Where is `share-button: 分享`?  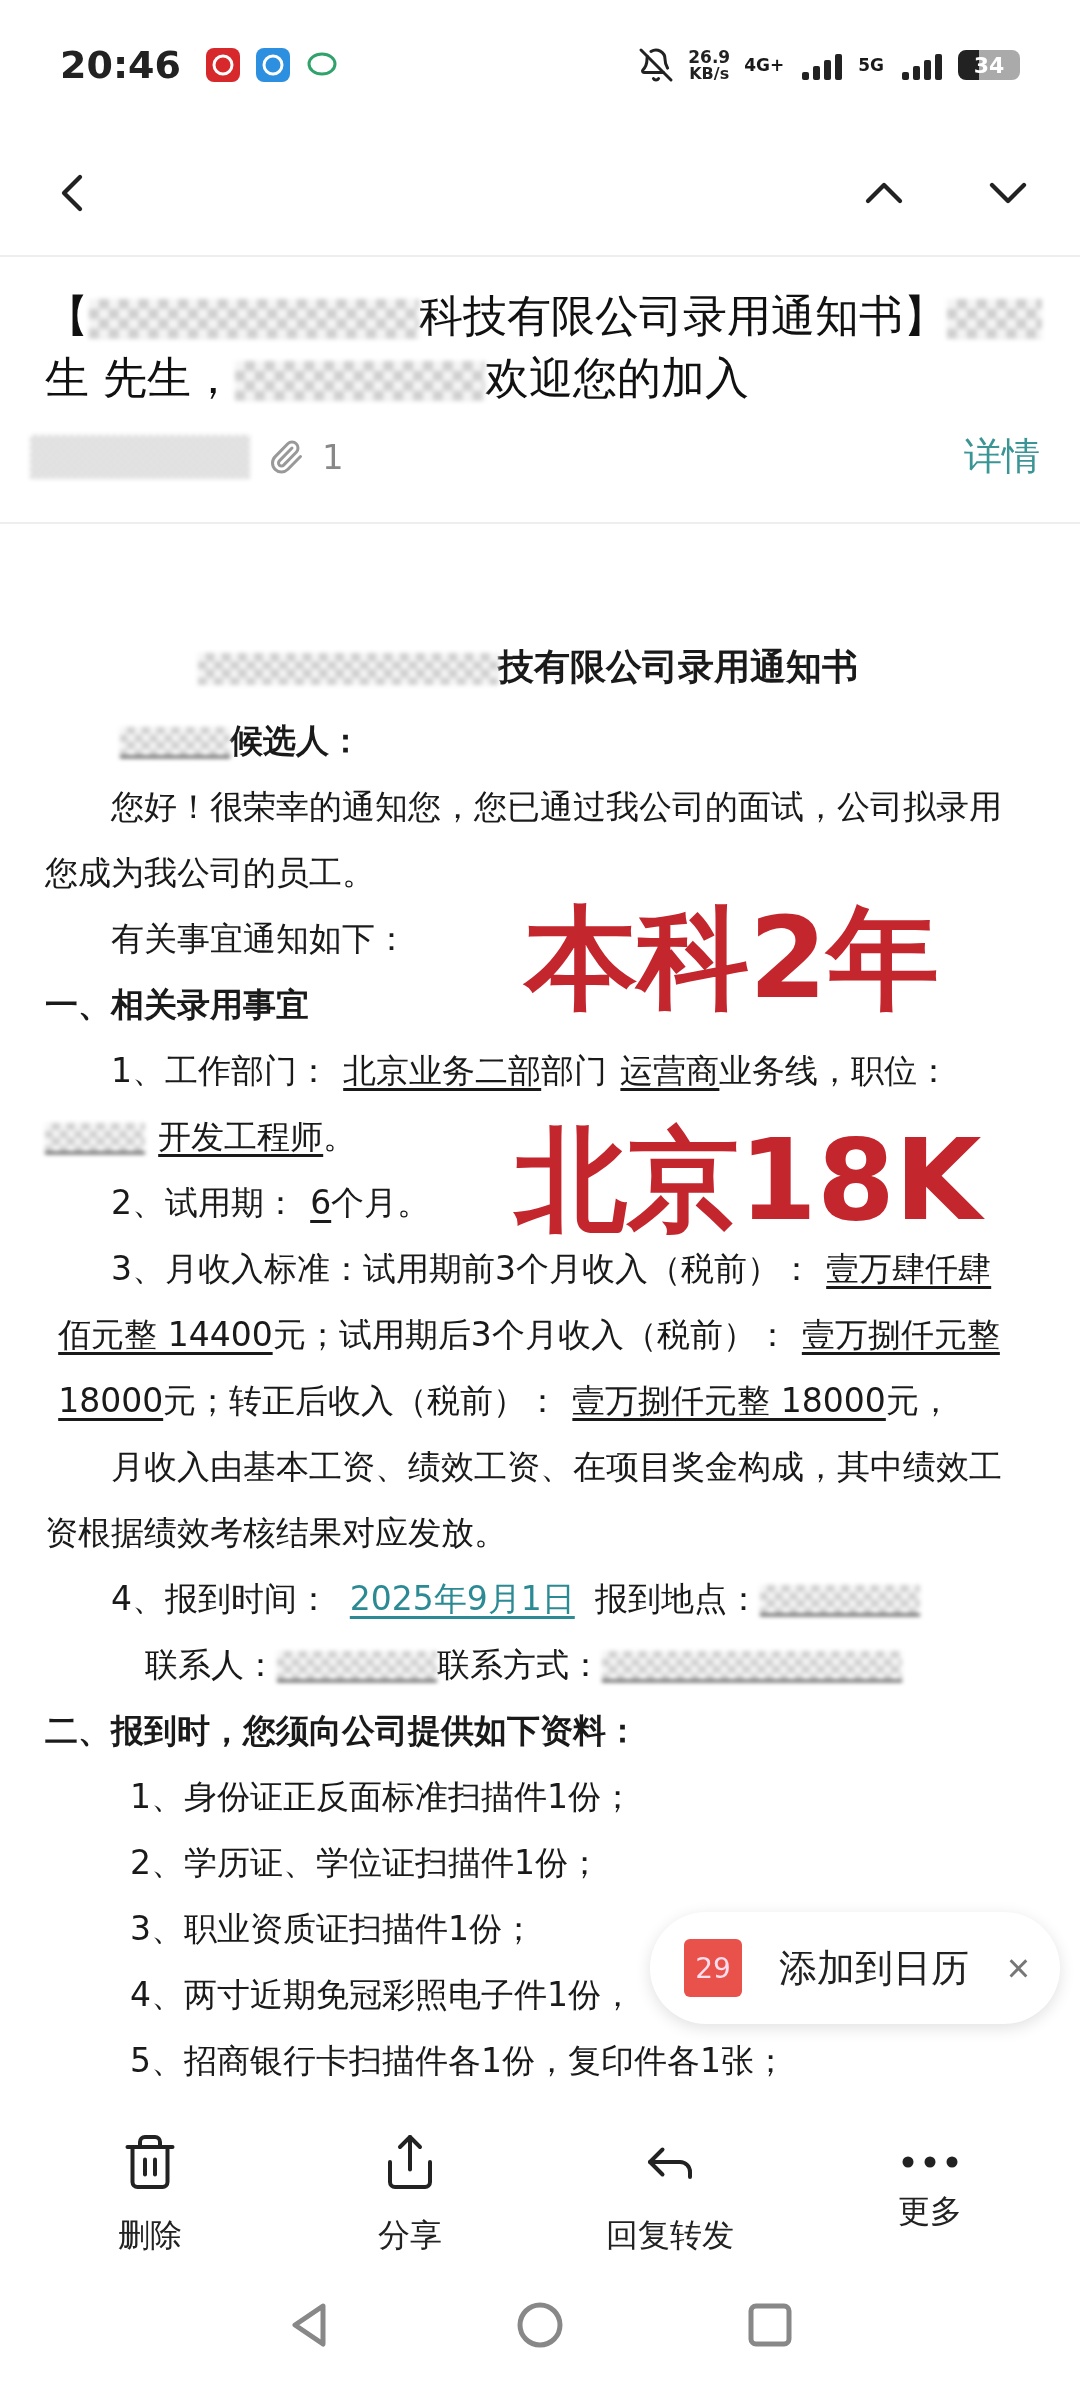
share-button: 分享 is located at coordinates (410, 2195).